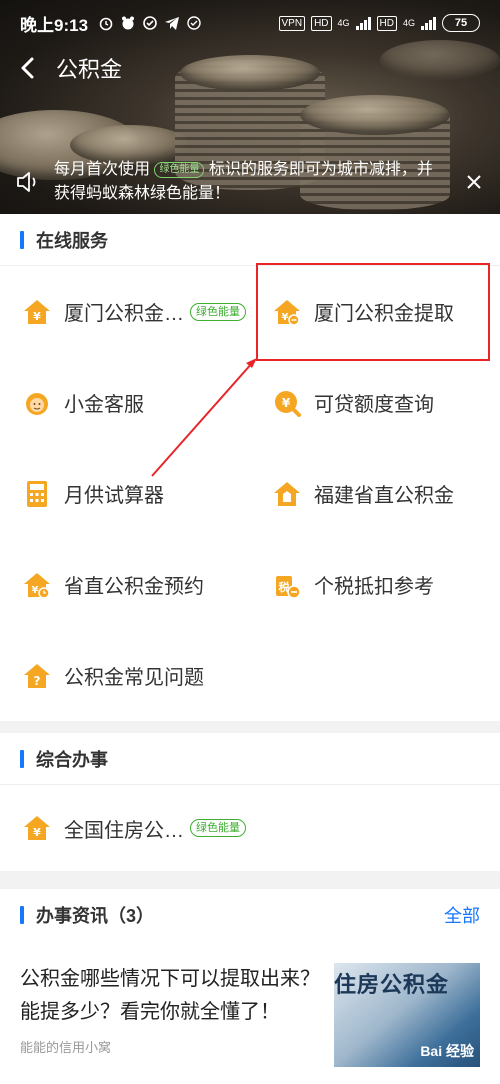  What do you see at coordinates (447, 1051) in the screenshot?
I see `watermark: Bai 经验` at bounding box center [447, 1051].